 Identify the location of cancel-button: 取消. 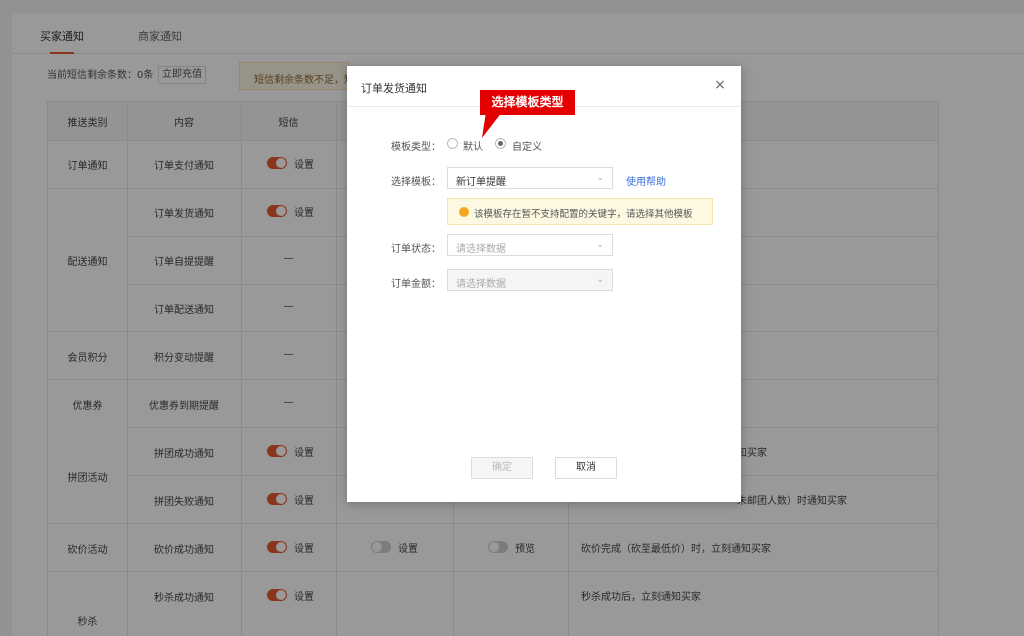
(586, 468).